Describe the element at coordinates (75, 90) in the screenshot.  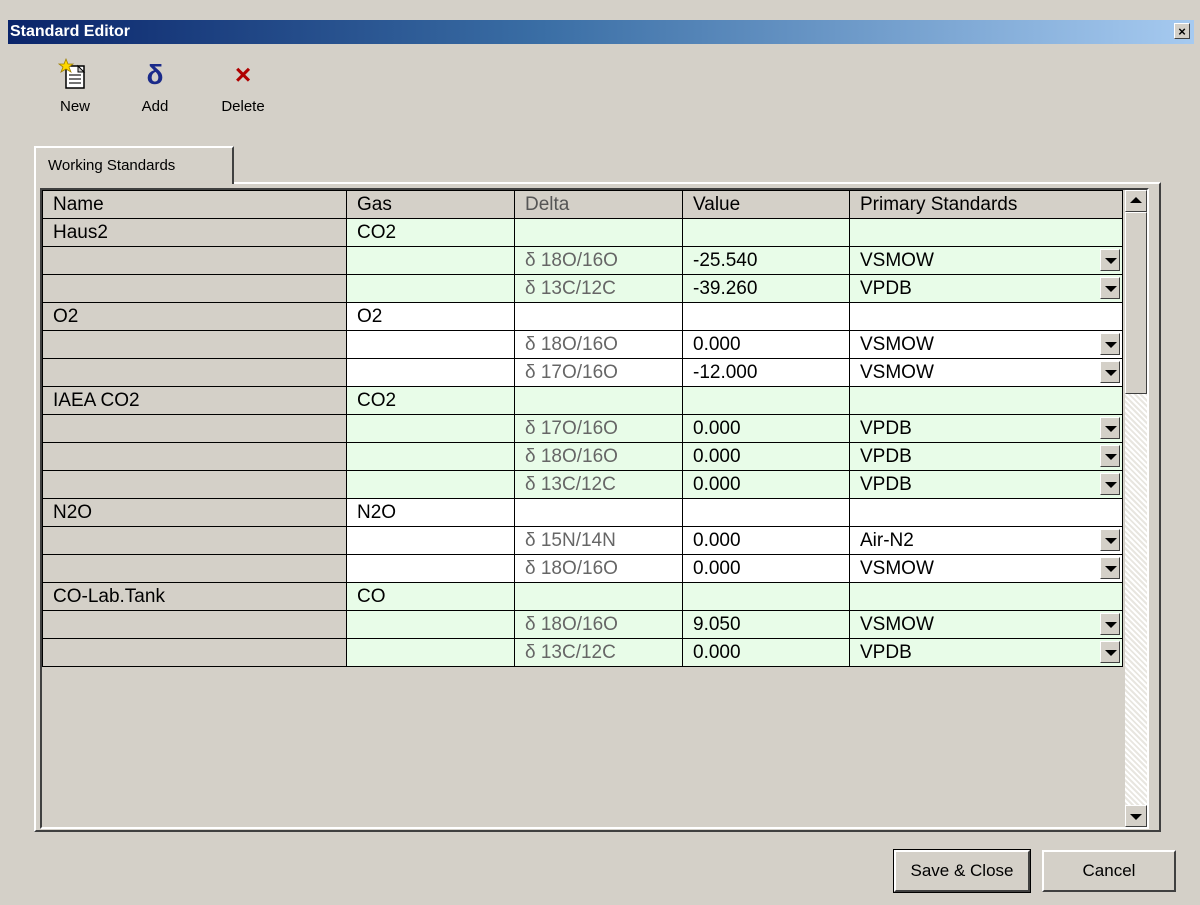
I see `new-button: New` at that location.